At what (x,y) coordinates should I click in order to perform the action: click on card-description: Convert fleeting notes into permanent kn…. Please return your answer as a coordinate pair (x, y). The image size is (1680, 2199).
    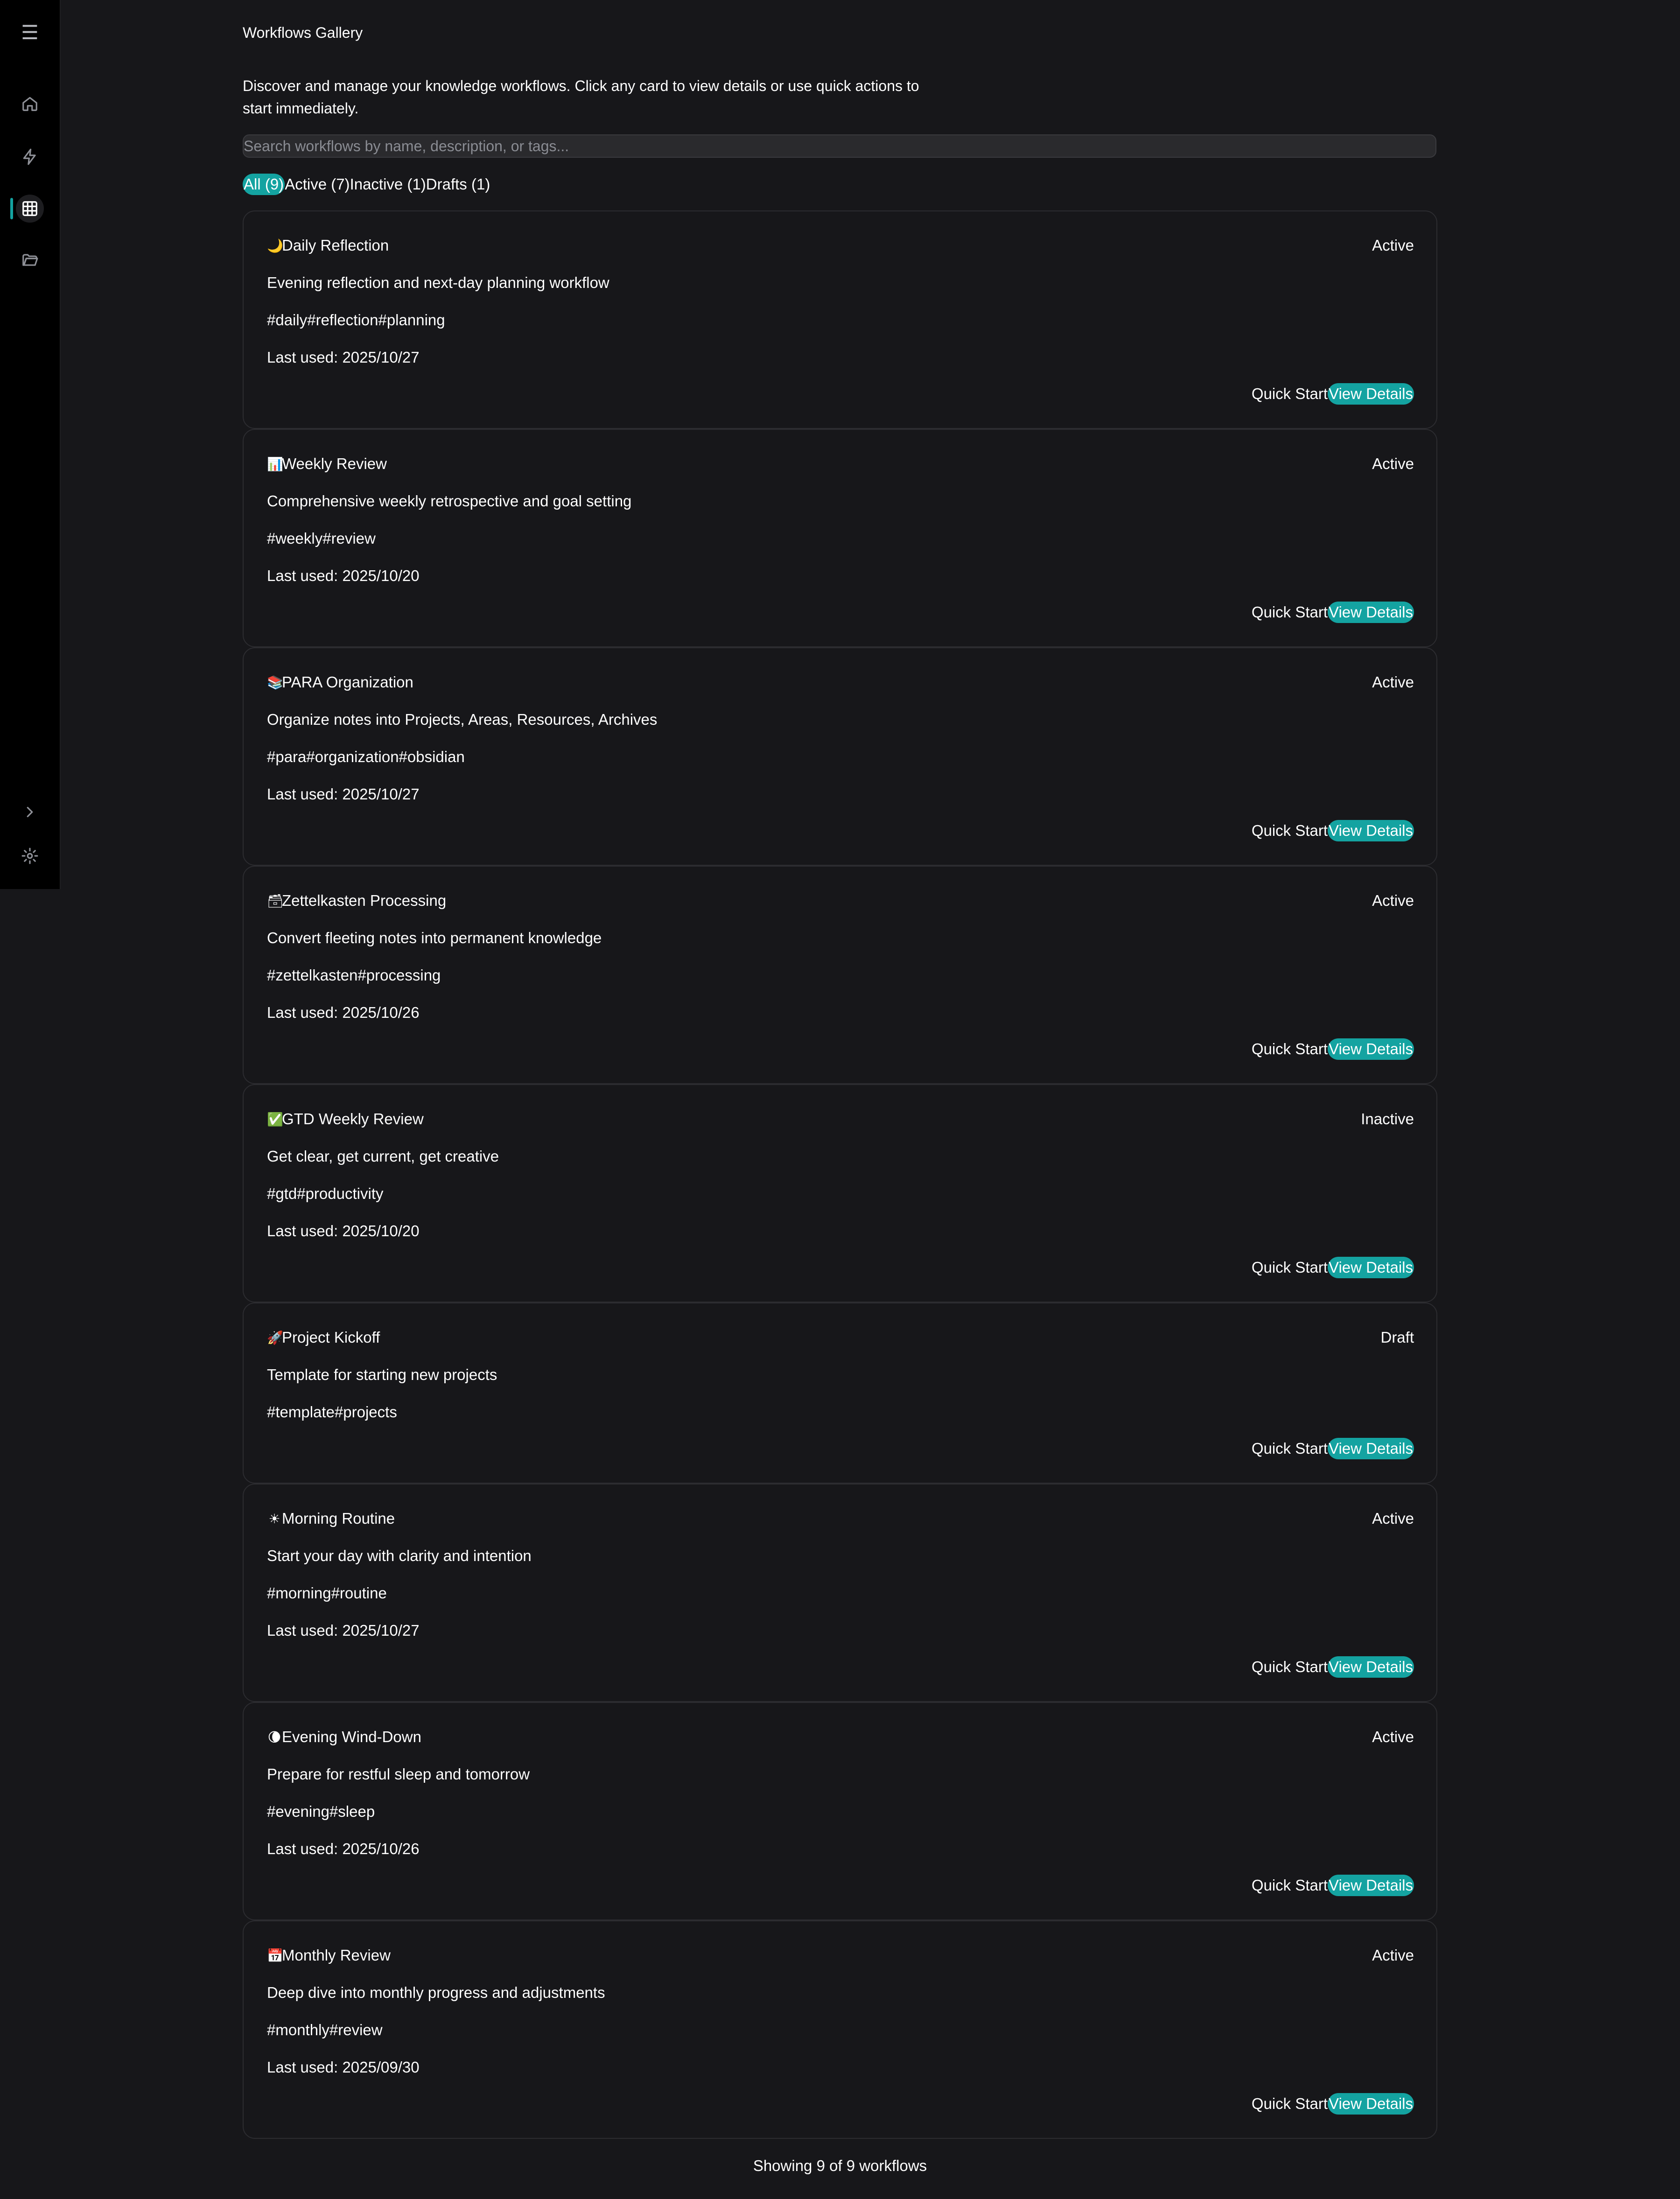
    Looking at the image, I should click on (434, 937).